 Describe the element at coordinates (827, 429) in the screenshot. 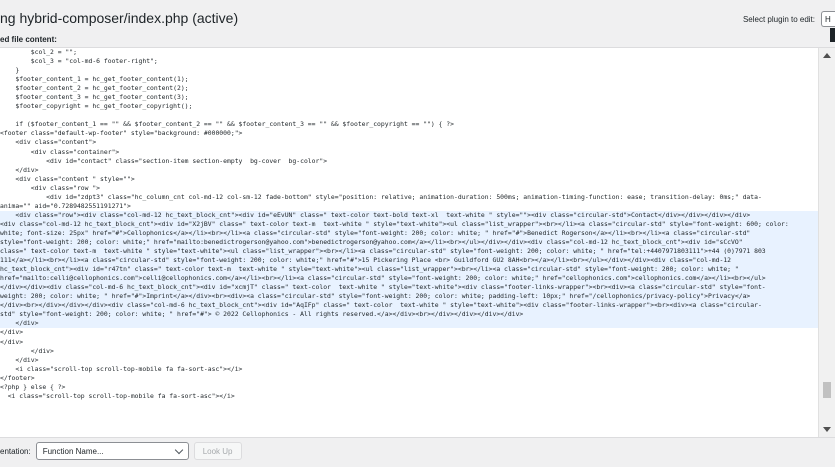

I see `scroll-down-arrow-icon` at that location.